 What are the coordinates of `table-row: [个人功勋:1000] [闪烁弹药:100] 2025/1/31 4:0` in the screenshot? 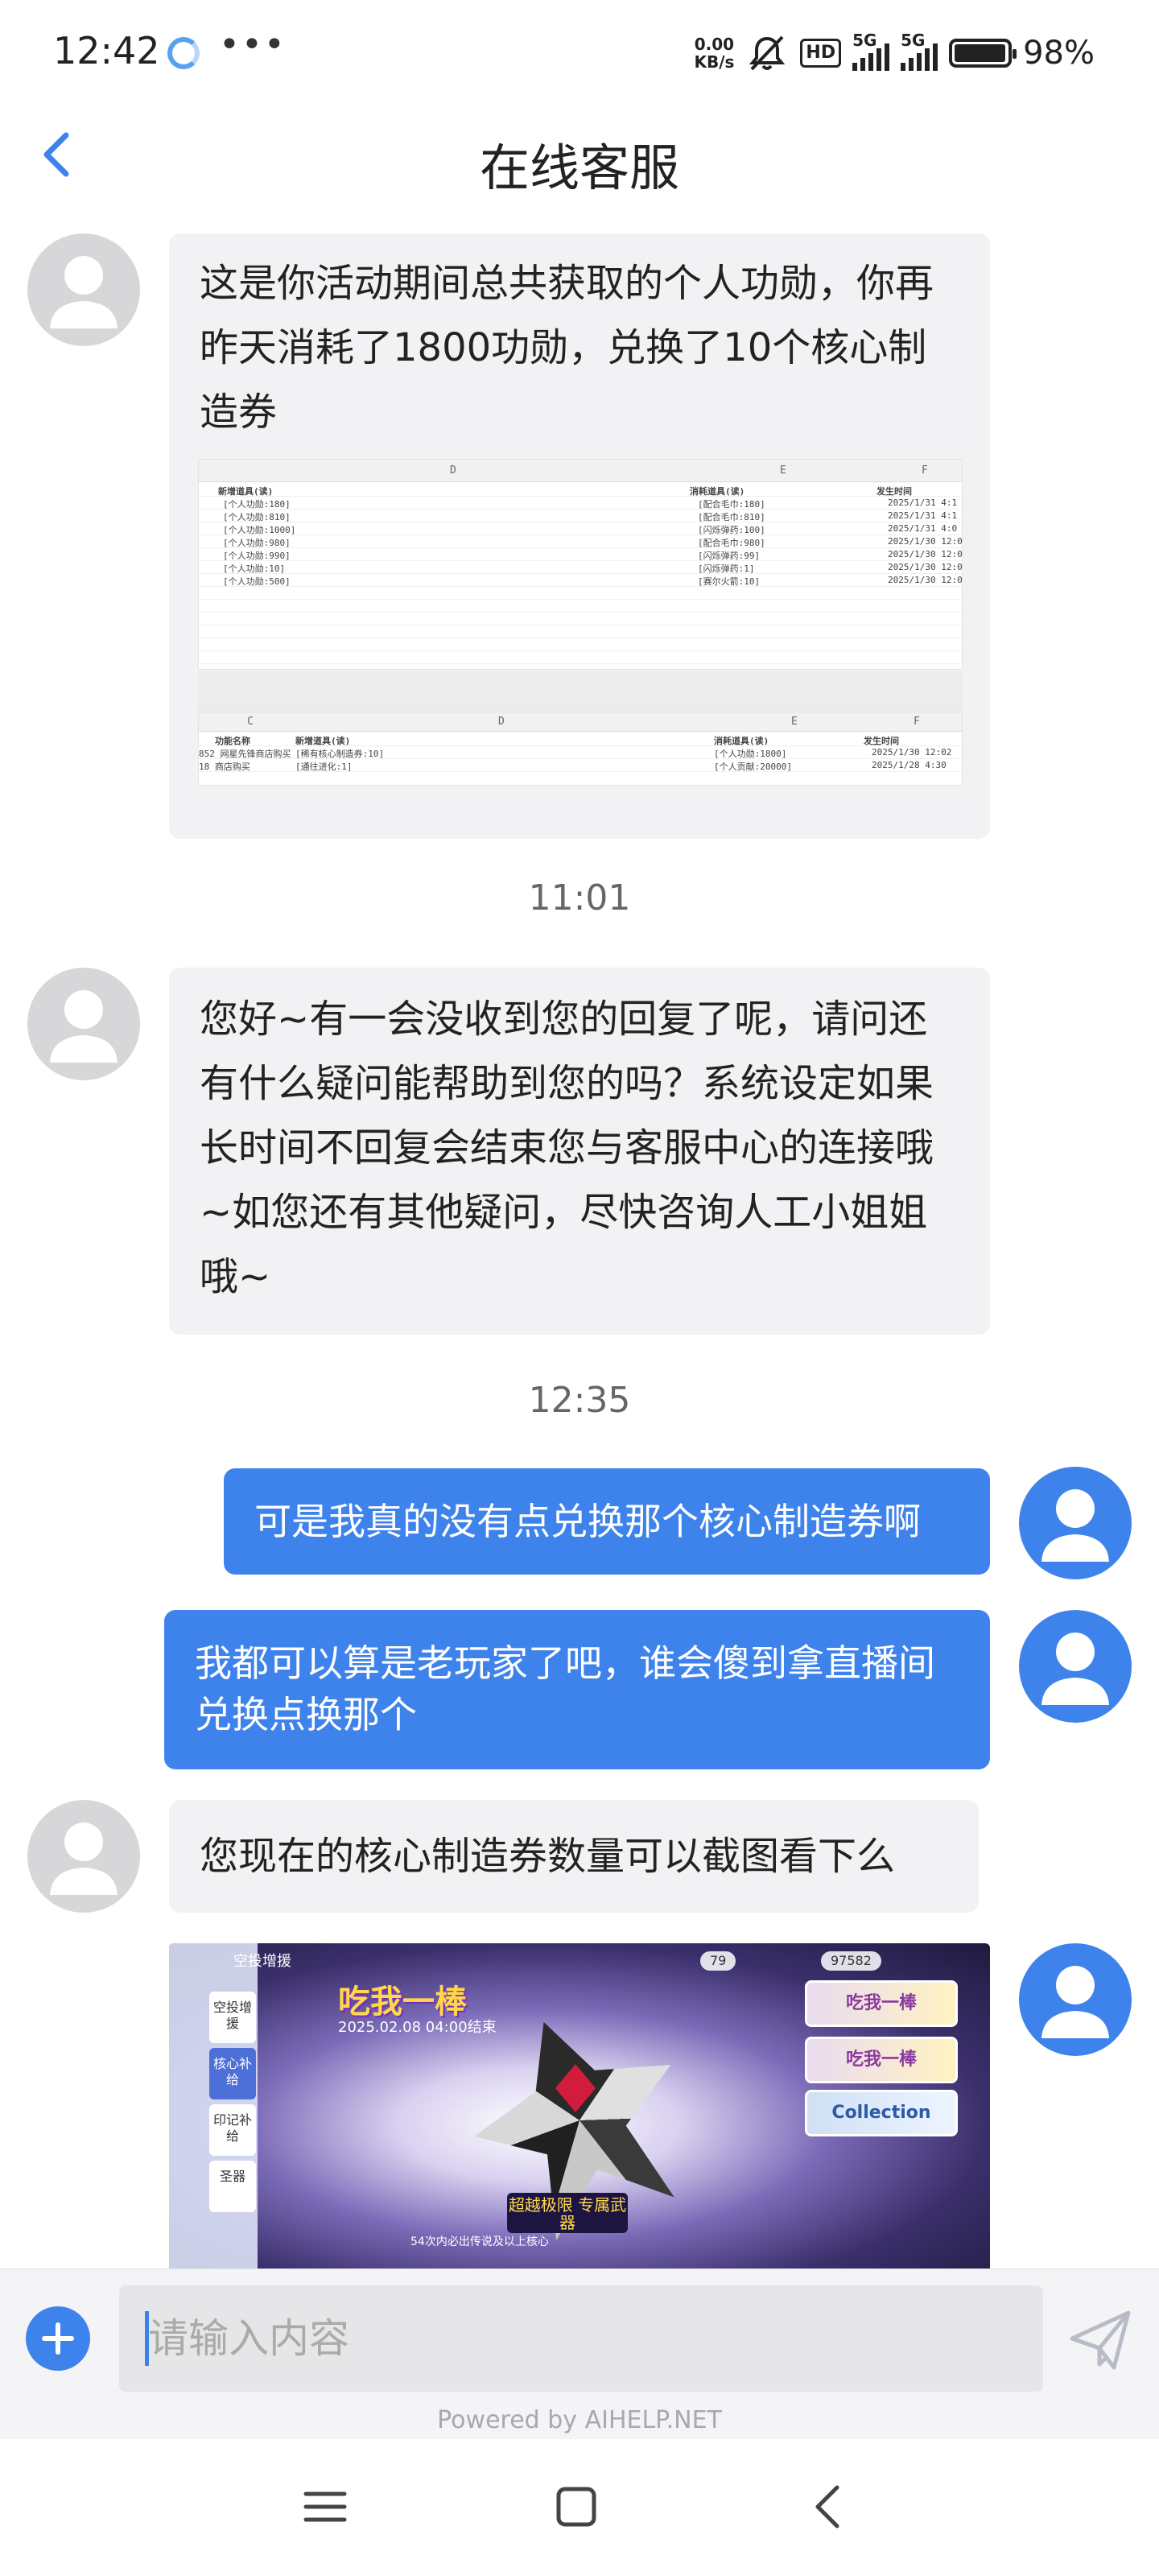 It's located at (580, 528).